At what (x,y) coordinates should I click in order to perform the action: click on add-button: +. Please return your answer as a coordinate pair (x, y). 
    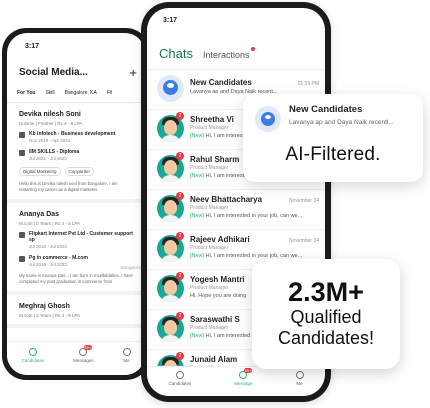
    Looking at the image, I should click on (133, 72).